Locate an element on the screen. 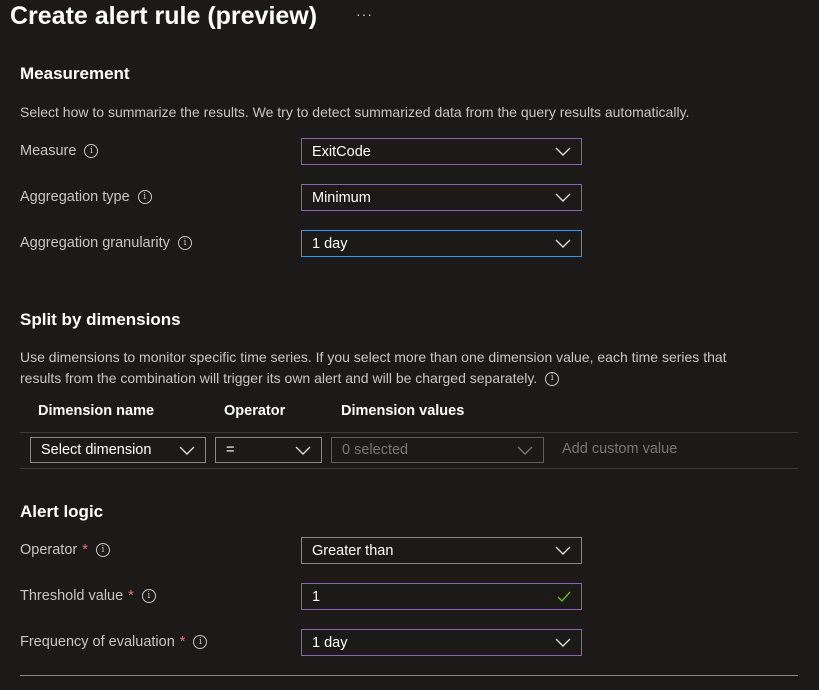 The image size is (819, 690). threshold-label: Threshold value * i is located at coordinates (88, 596).